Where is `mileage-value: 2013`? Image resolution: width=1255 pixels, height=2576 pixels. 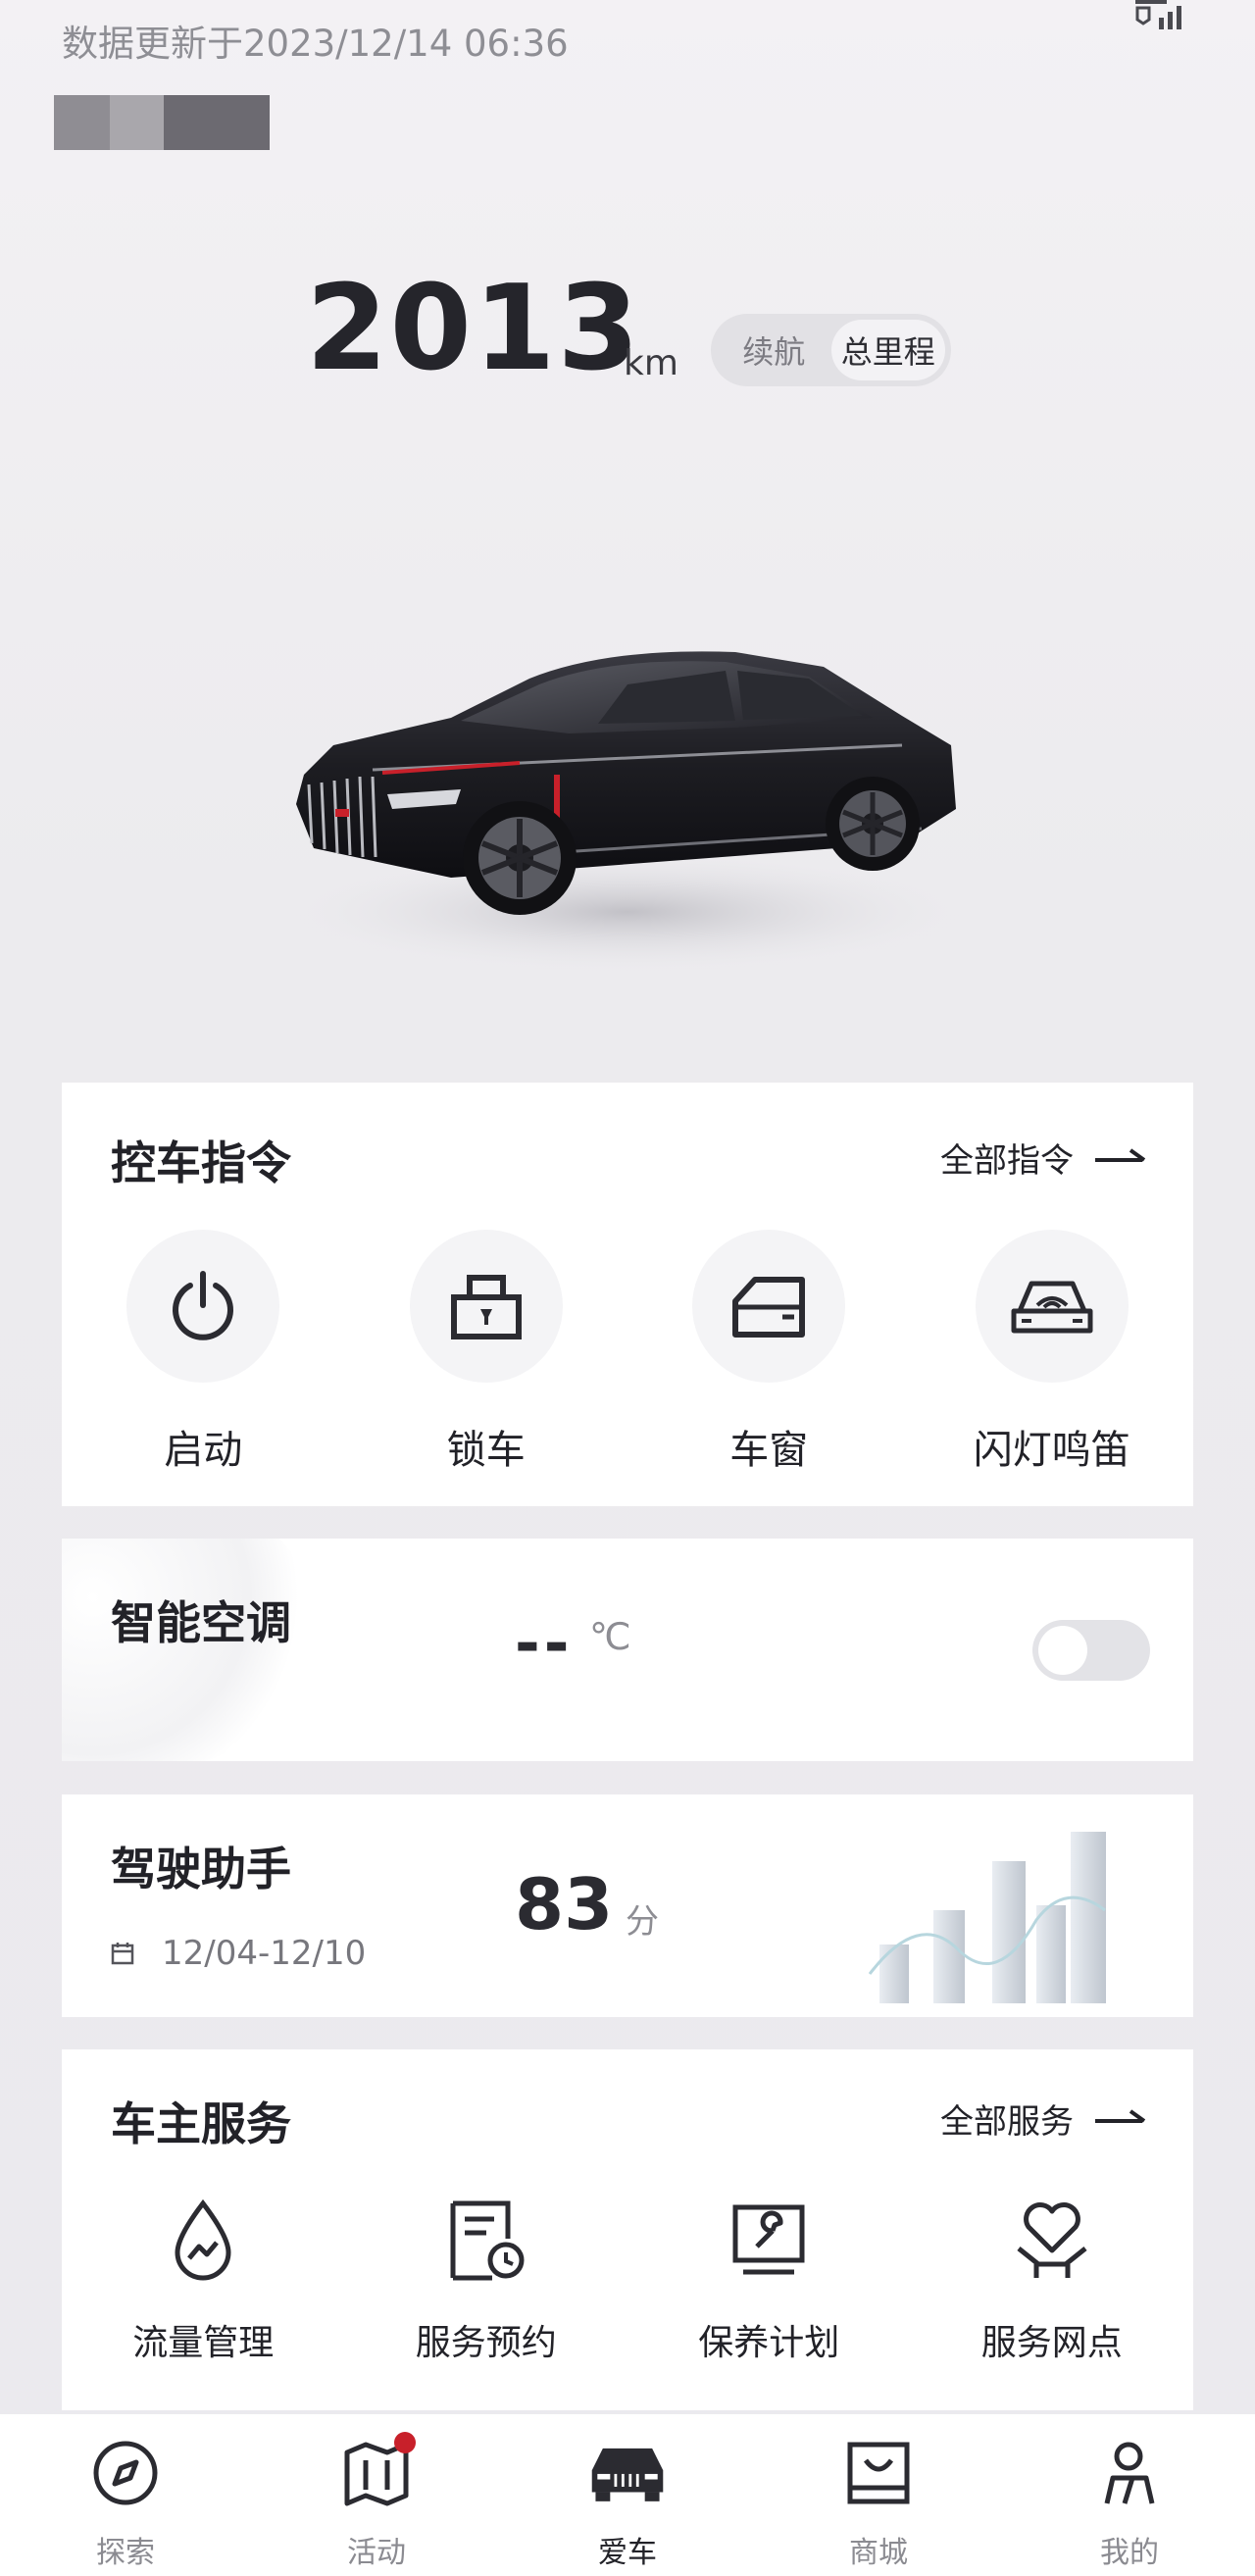
mileage-value: 2013 is located at coordinates (473, 329).